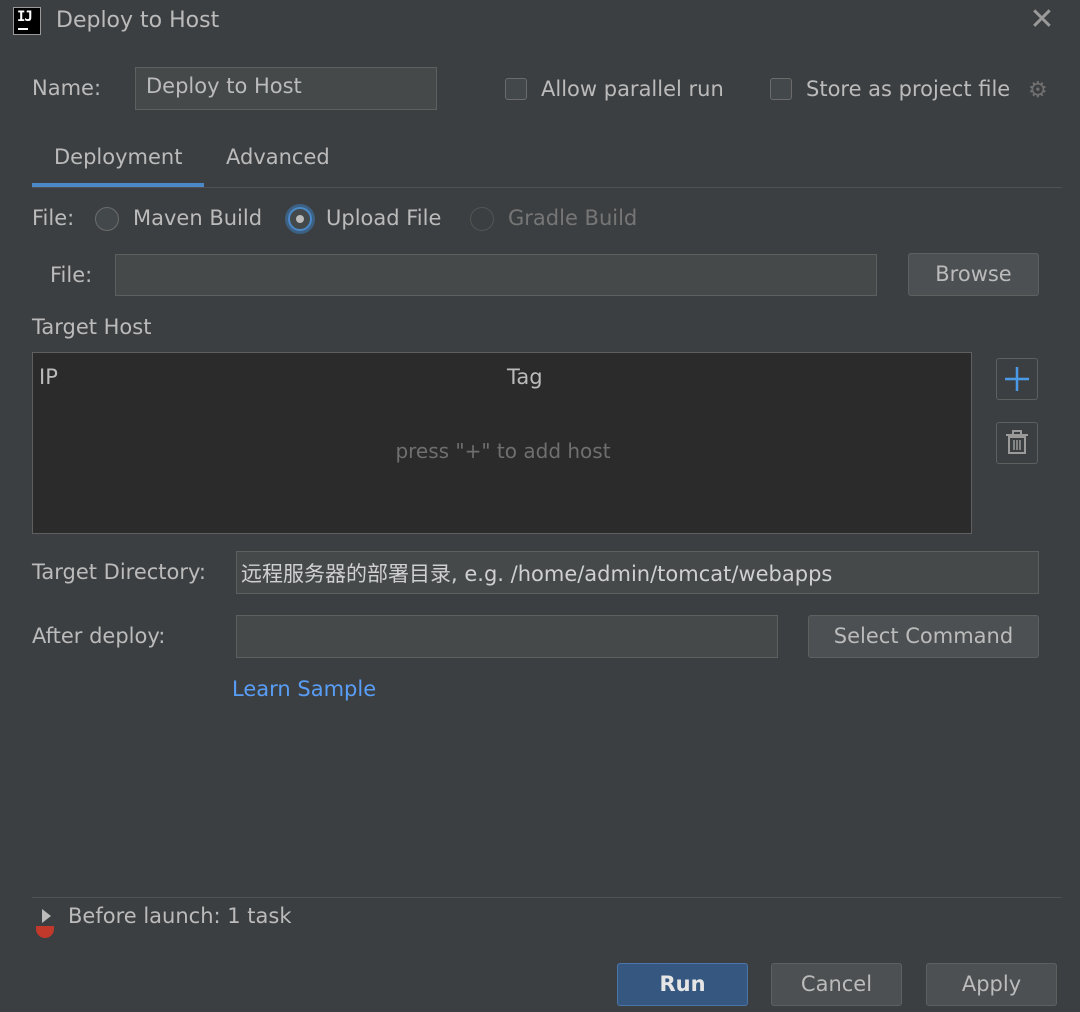 This screenshot has height=1012, width=1080. Describe the element at coordinates (482, 219) in the screenshot. I see `gradle-build-radio` at that location.